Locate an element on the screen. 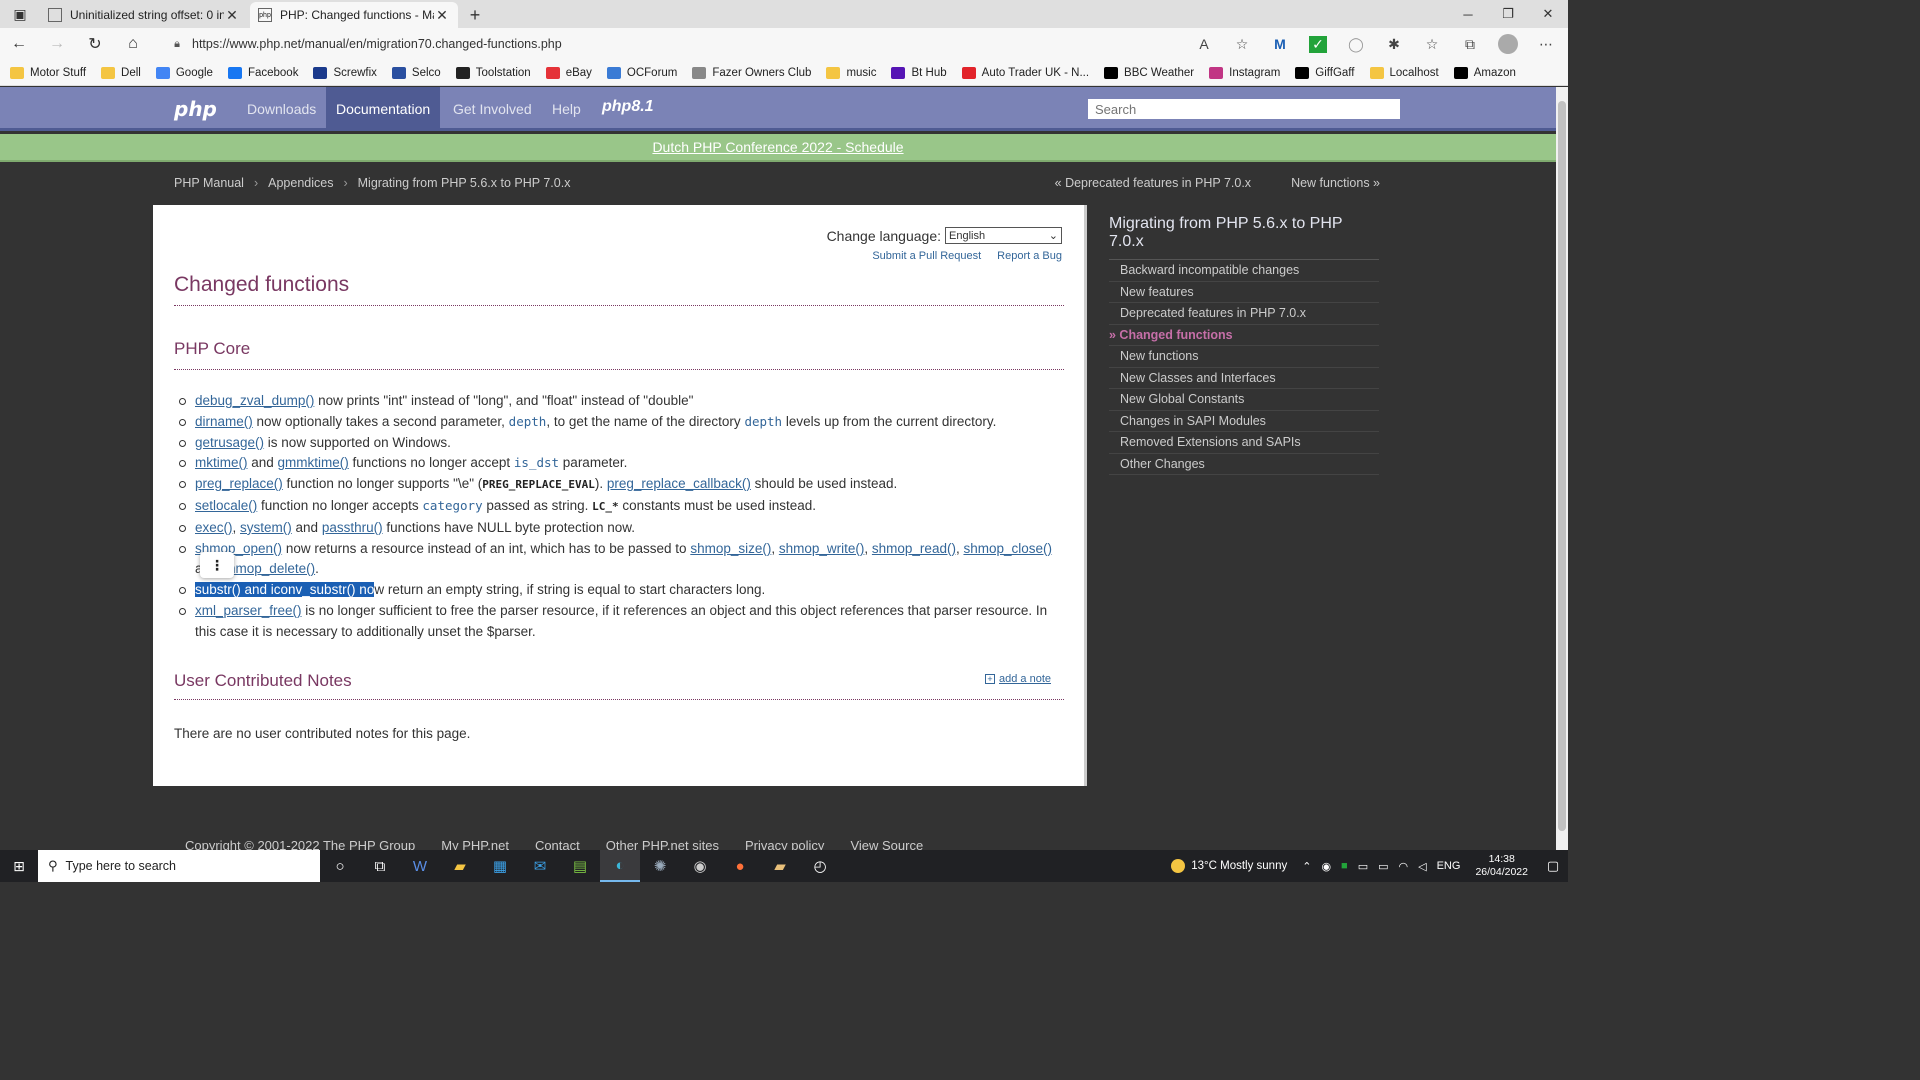  php81-logo: php8.1 is located at coordinates (628, 107).